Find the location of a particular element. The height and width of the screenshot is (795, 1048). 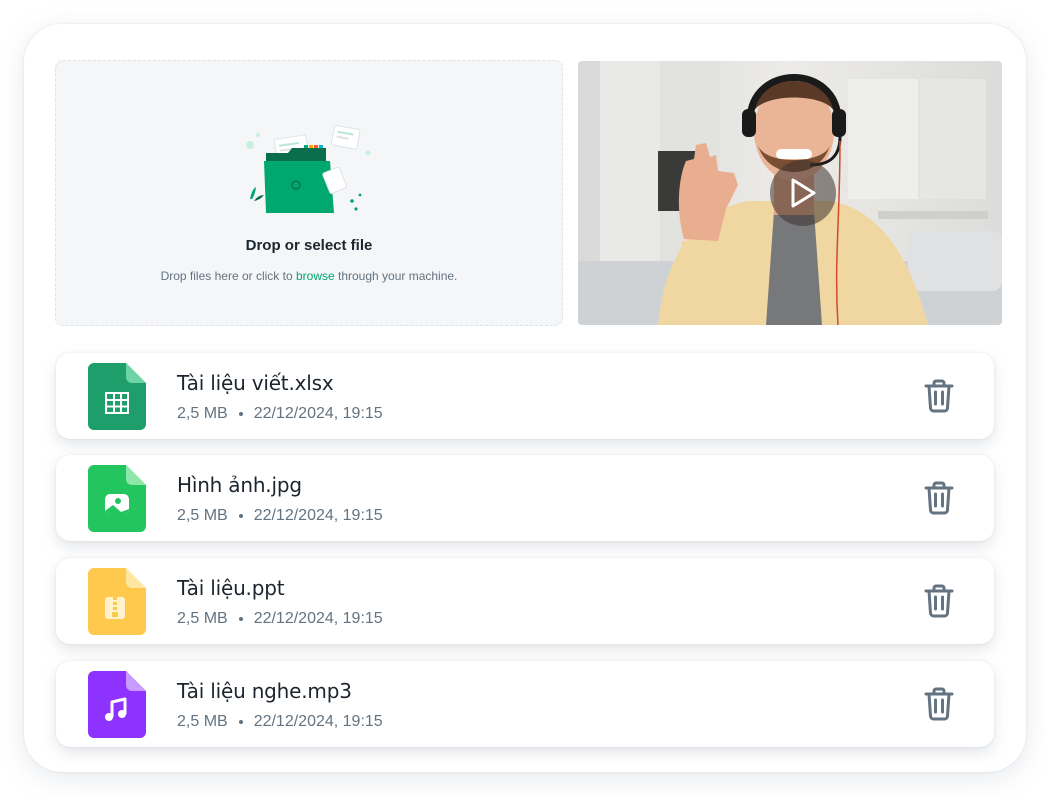

play-button is located at coordinates (803, 193).